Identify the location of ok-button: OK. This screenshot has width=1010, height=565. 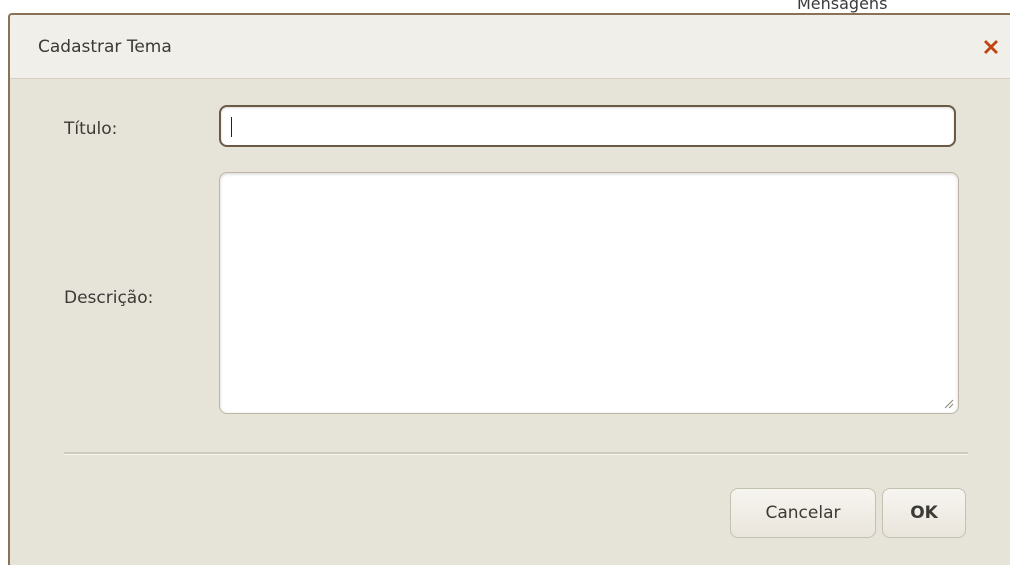
(924, 513).